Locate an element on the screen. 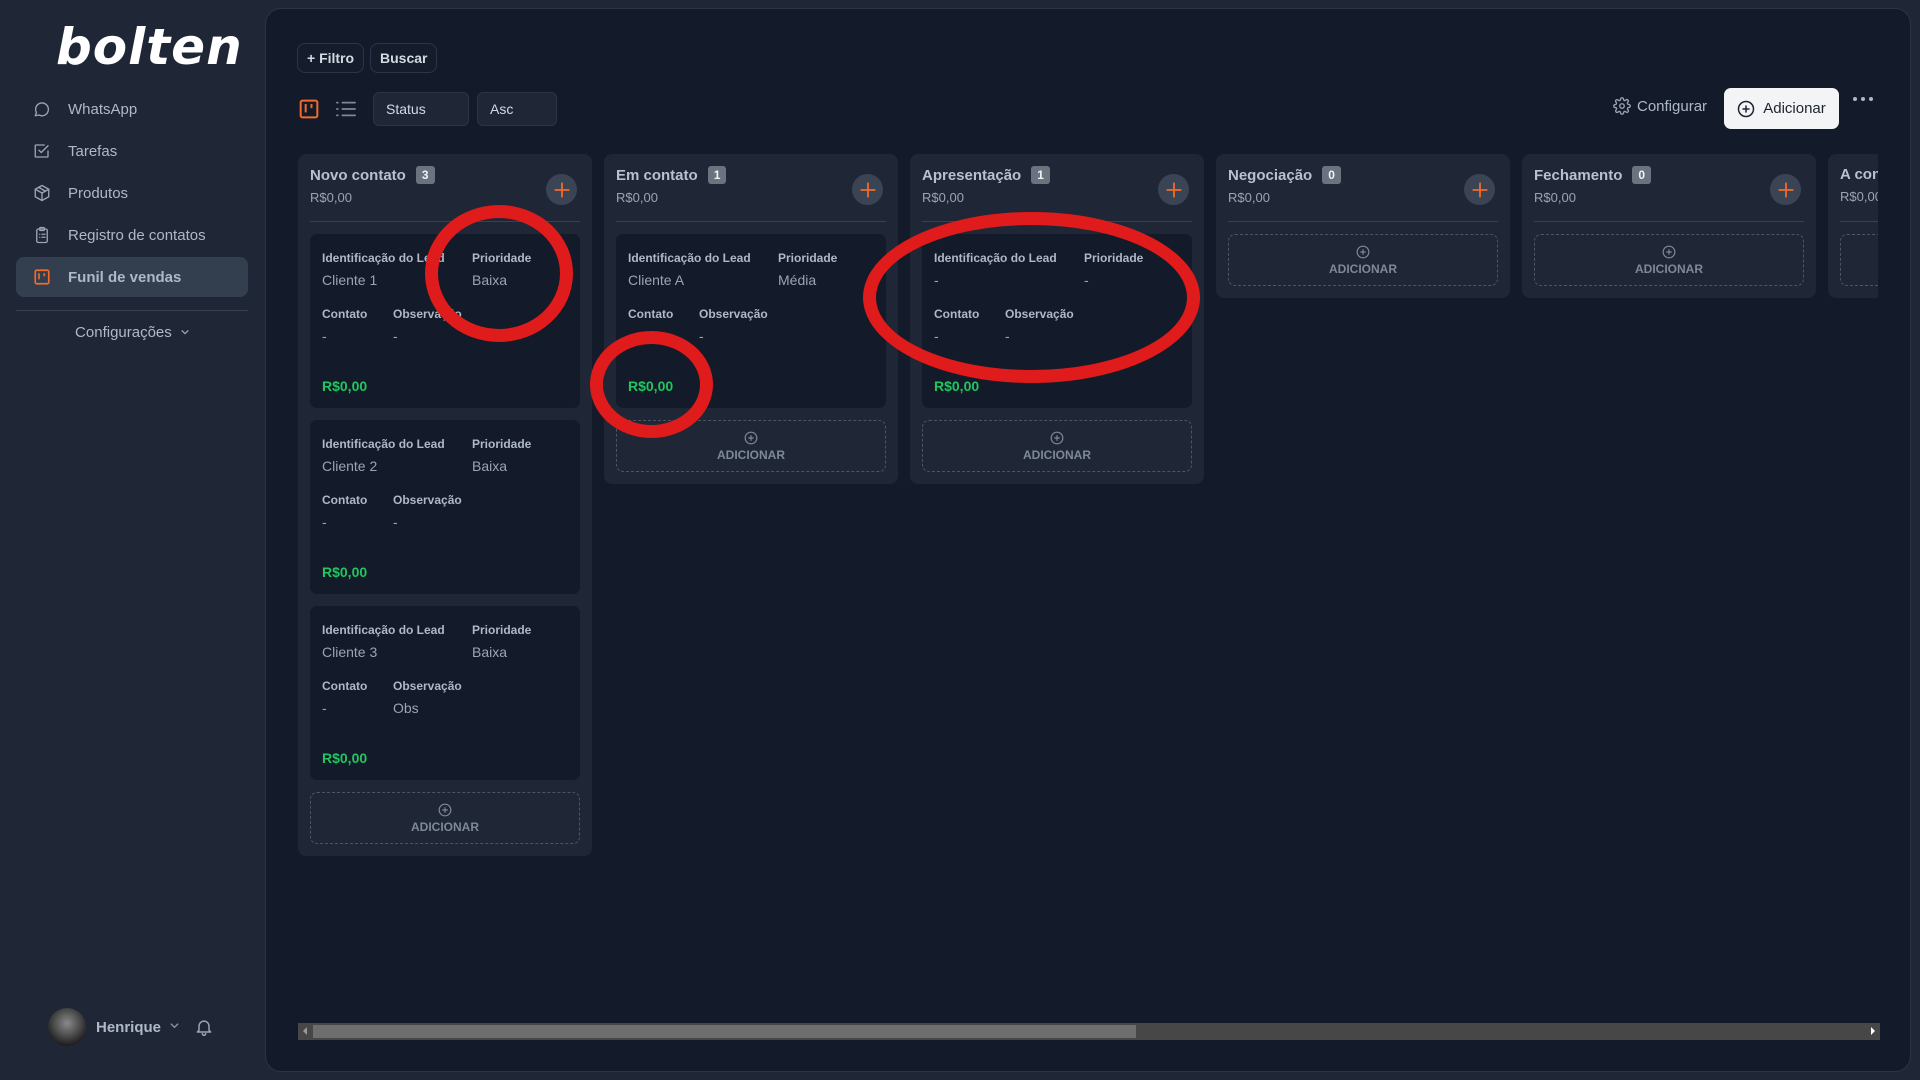 The height and width of the screenshot is (1080, 1920). priority-value: - is located at coordinates (1086, 280).